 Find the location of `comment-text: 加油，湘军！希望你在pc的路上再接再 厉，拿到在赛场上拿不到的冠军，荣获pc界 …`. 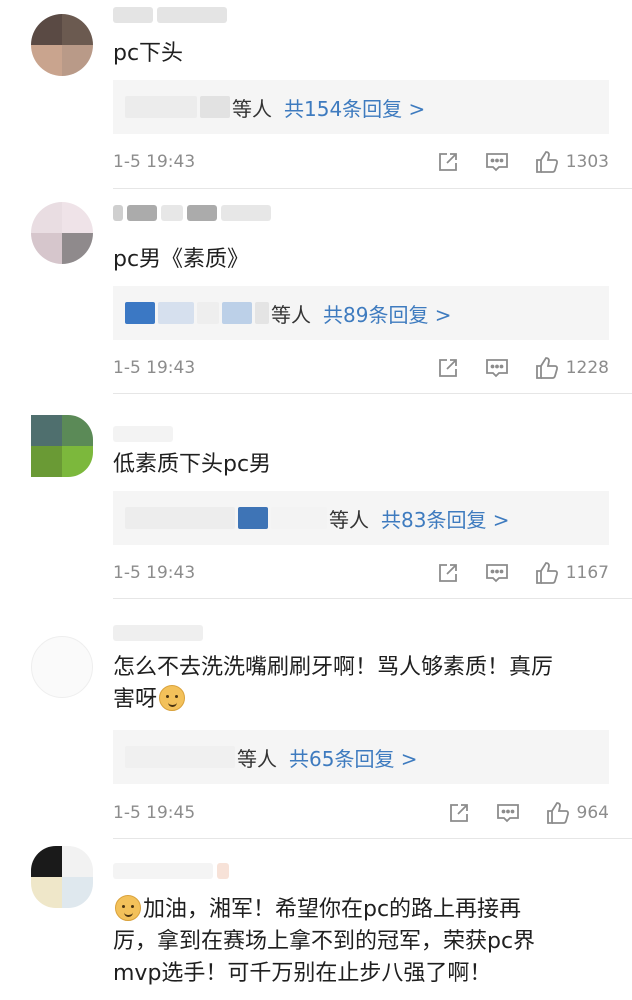

comment-text: 加油，湘军！希望你在pc的路上再接再 厉，拿到在赛场上拿不到的冠军，荣获pc界 … is located at coordinates (362, 942).